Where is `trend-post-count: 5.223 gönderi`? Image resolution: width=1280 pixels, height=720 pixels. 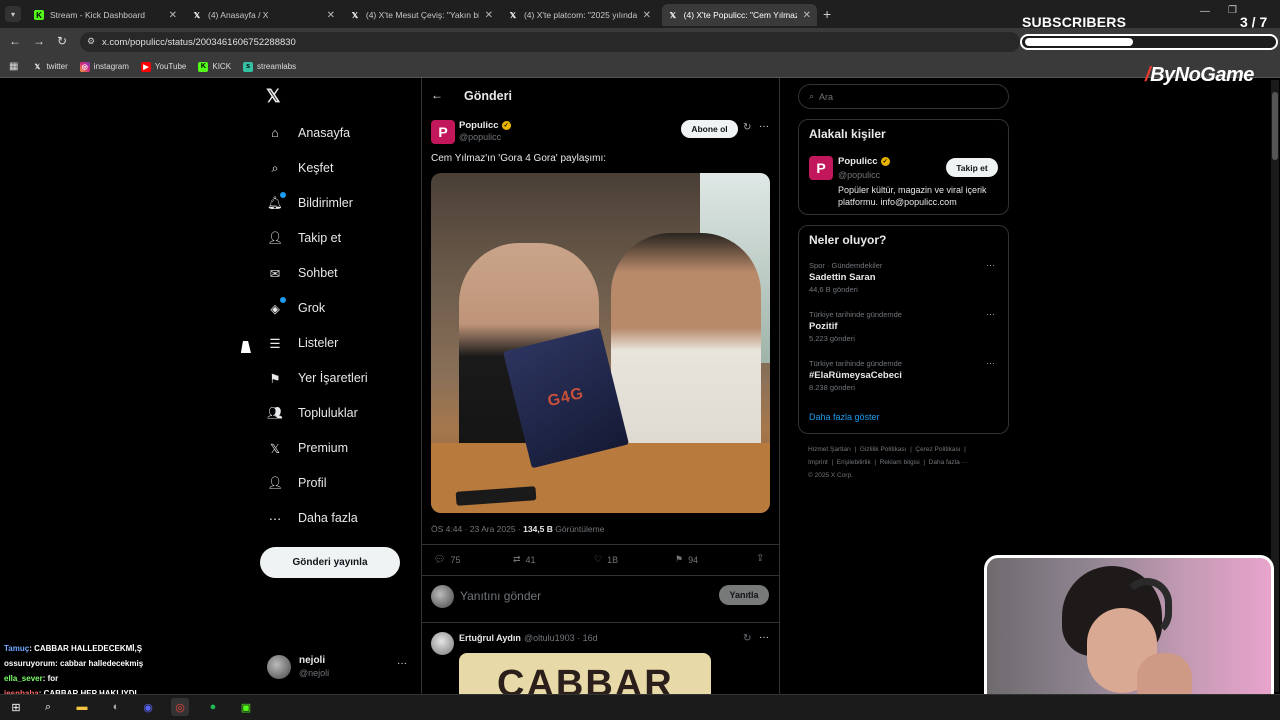
trend-post-count: 5.223 gönderi is located at coordinates (832, 338).